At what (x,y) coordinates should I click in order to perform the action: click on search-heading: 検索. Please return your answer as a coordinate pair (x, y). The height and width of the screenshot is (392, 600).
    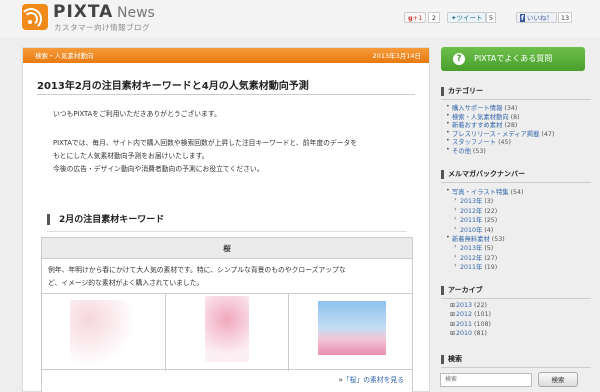
    Looking at the image, I should click on (516, 360).